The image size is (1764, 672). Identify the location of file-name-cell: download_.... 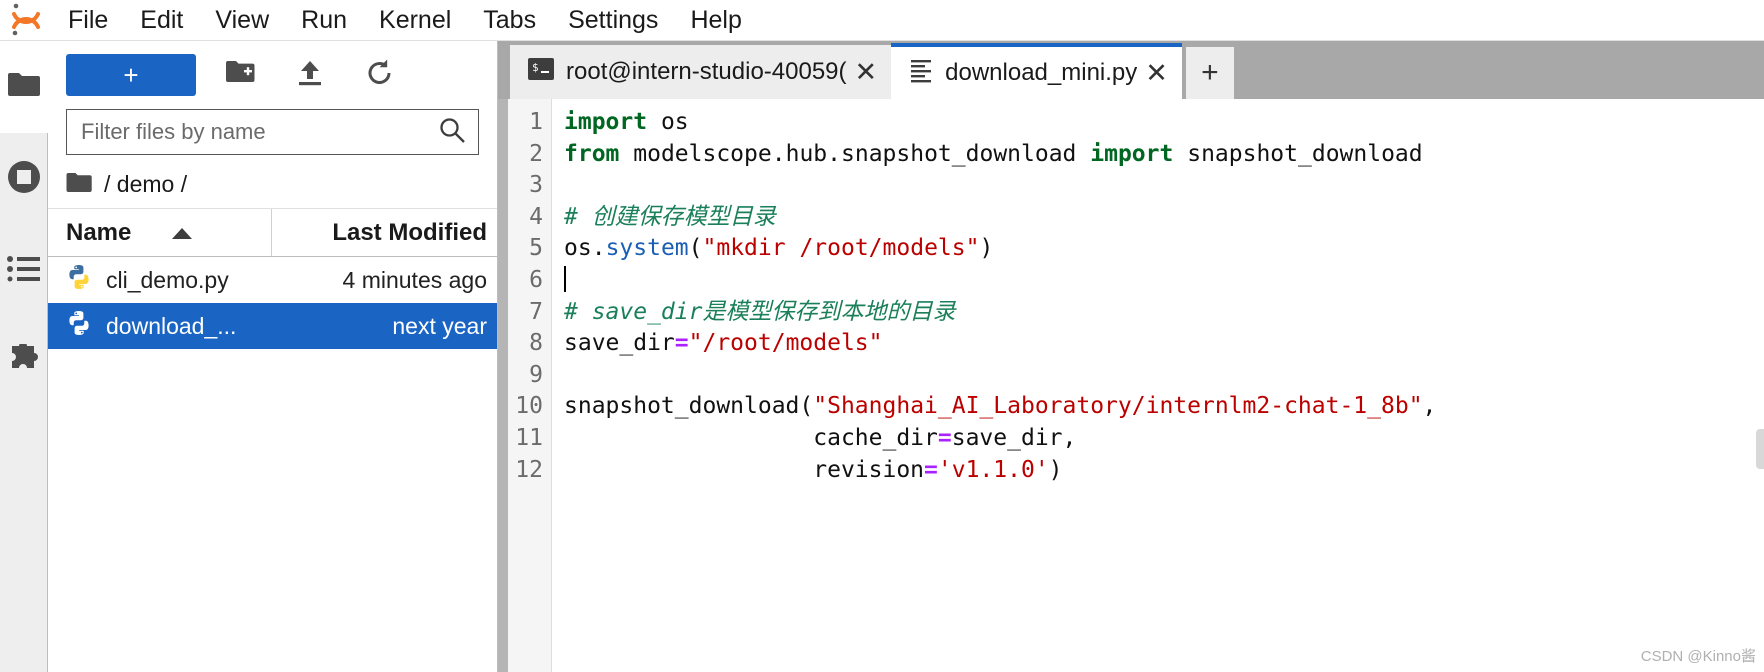
(160, 326).